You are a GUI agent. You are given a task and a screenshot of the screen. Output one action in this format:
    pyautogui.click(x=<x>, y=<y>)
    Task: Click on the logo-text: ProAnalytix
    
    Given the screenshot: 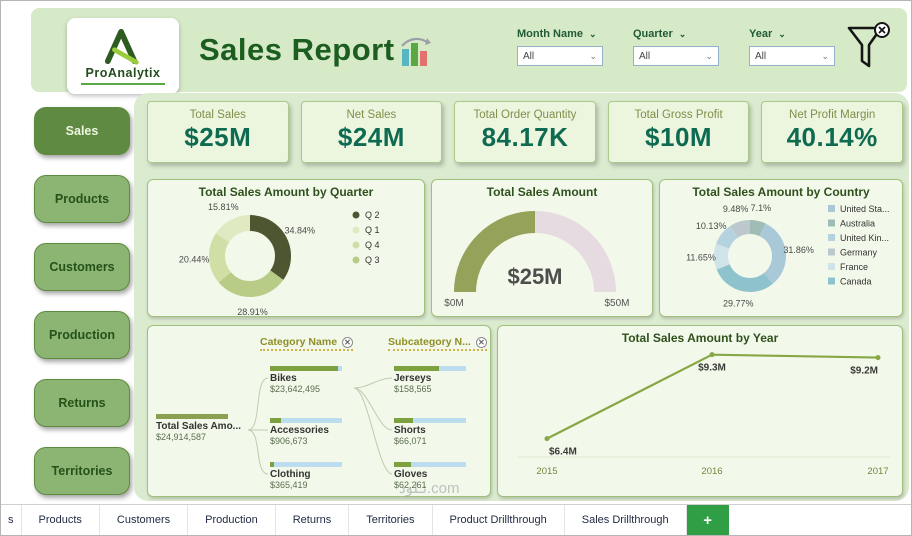 What is the action you would take?
    pyautogui.click(x=123, y=73)
    